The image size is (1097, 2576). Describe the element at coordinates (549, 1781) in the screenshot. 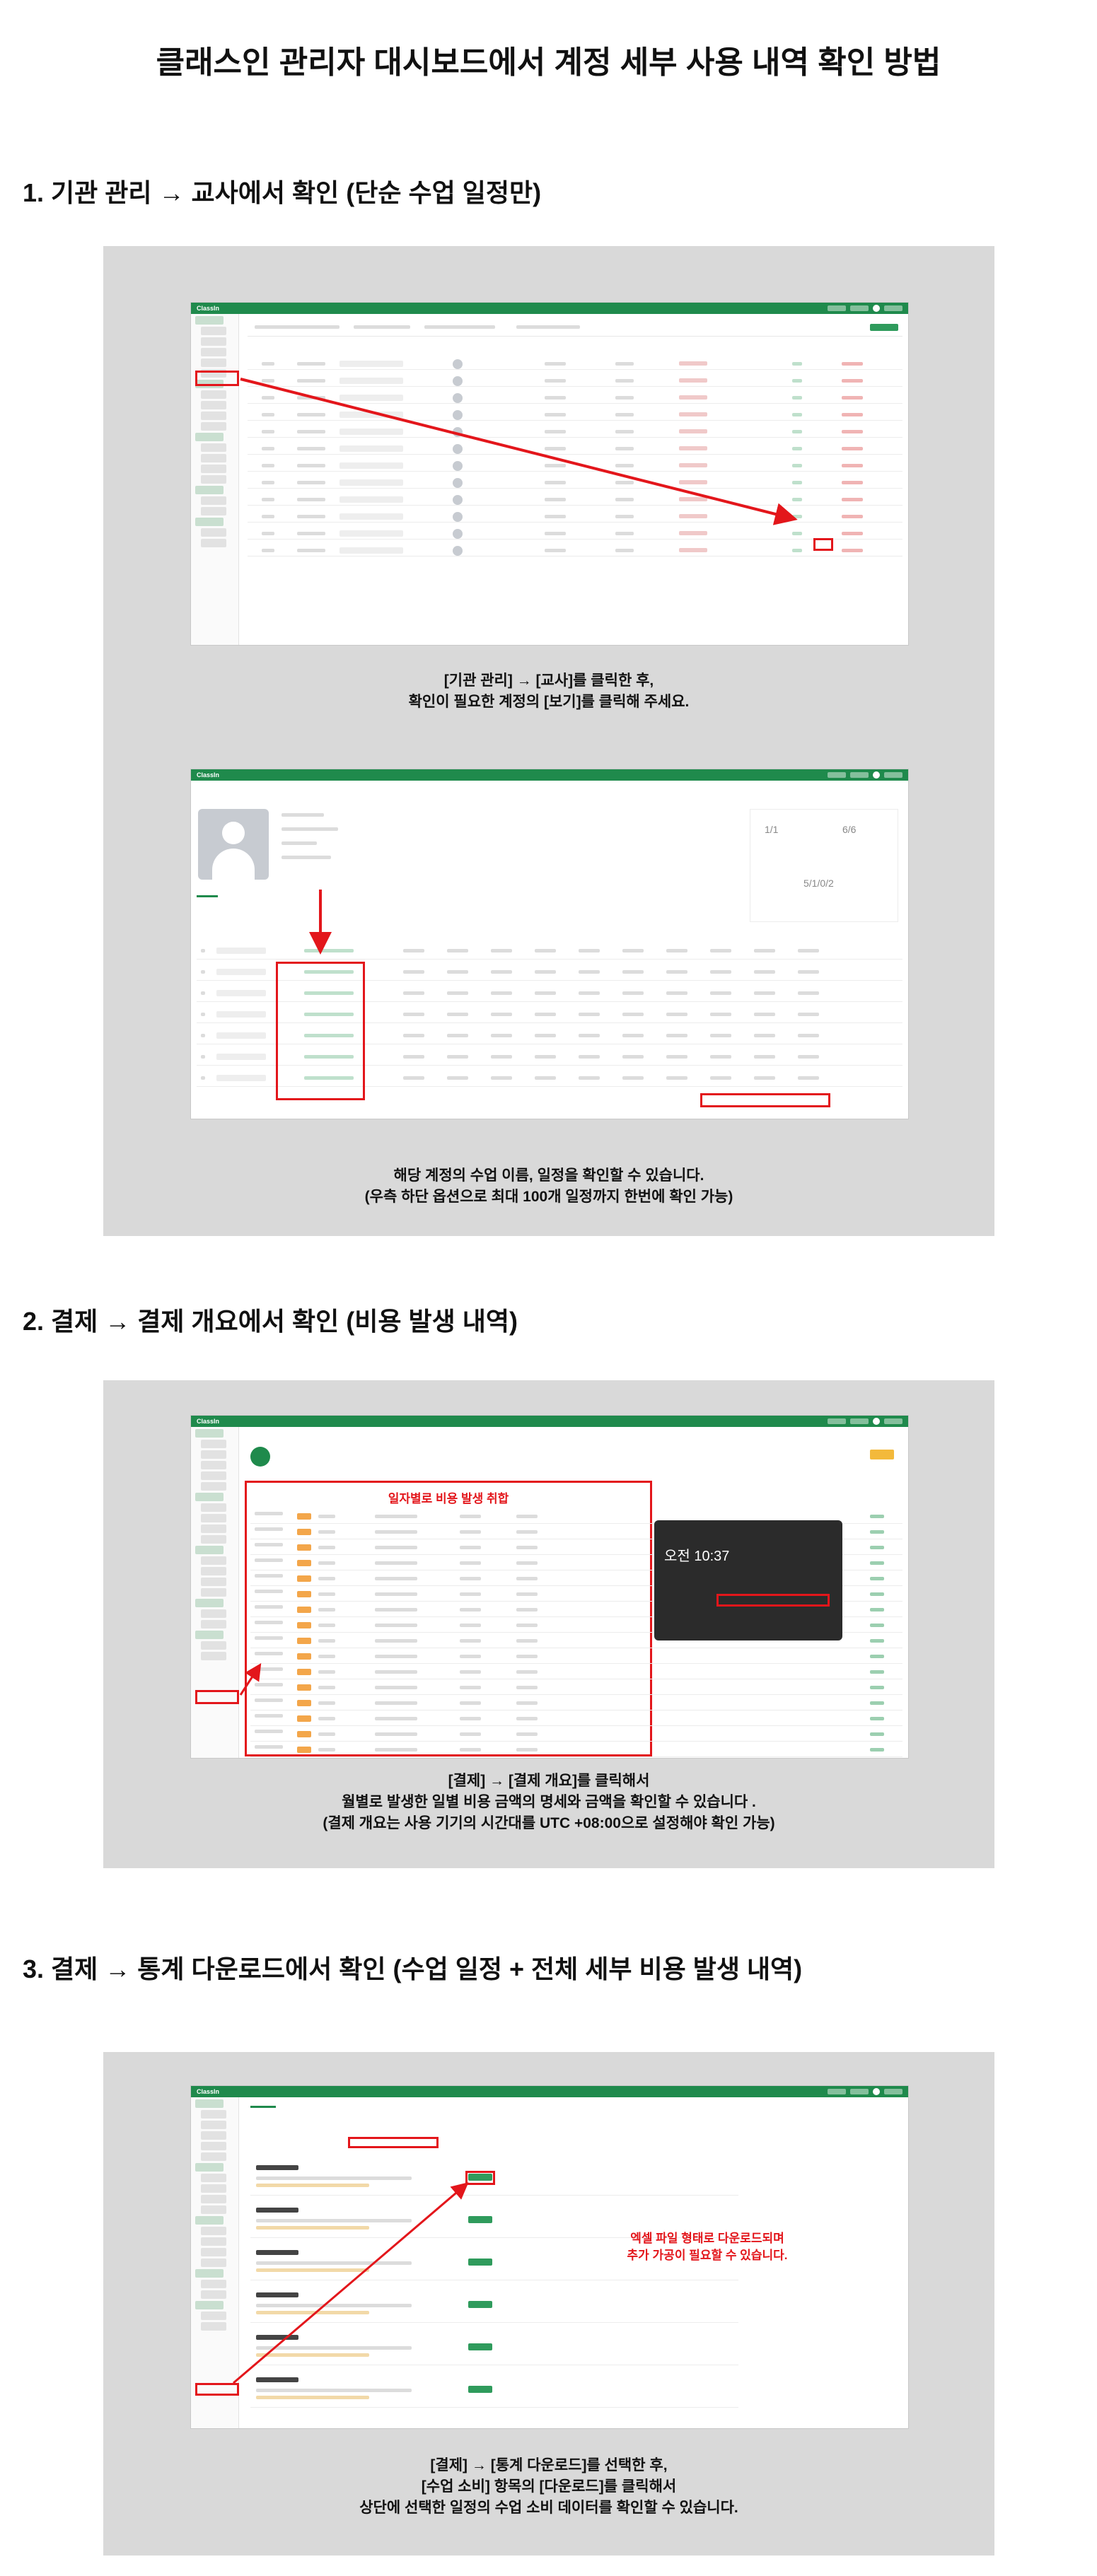

I see `caption-line: [결제] → [결제 개요]를 클릭해서` at that location.